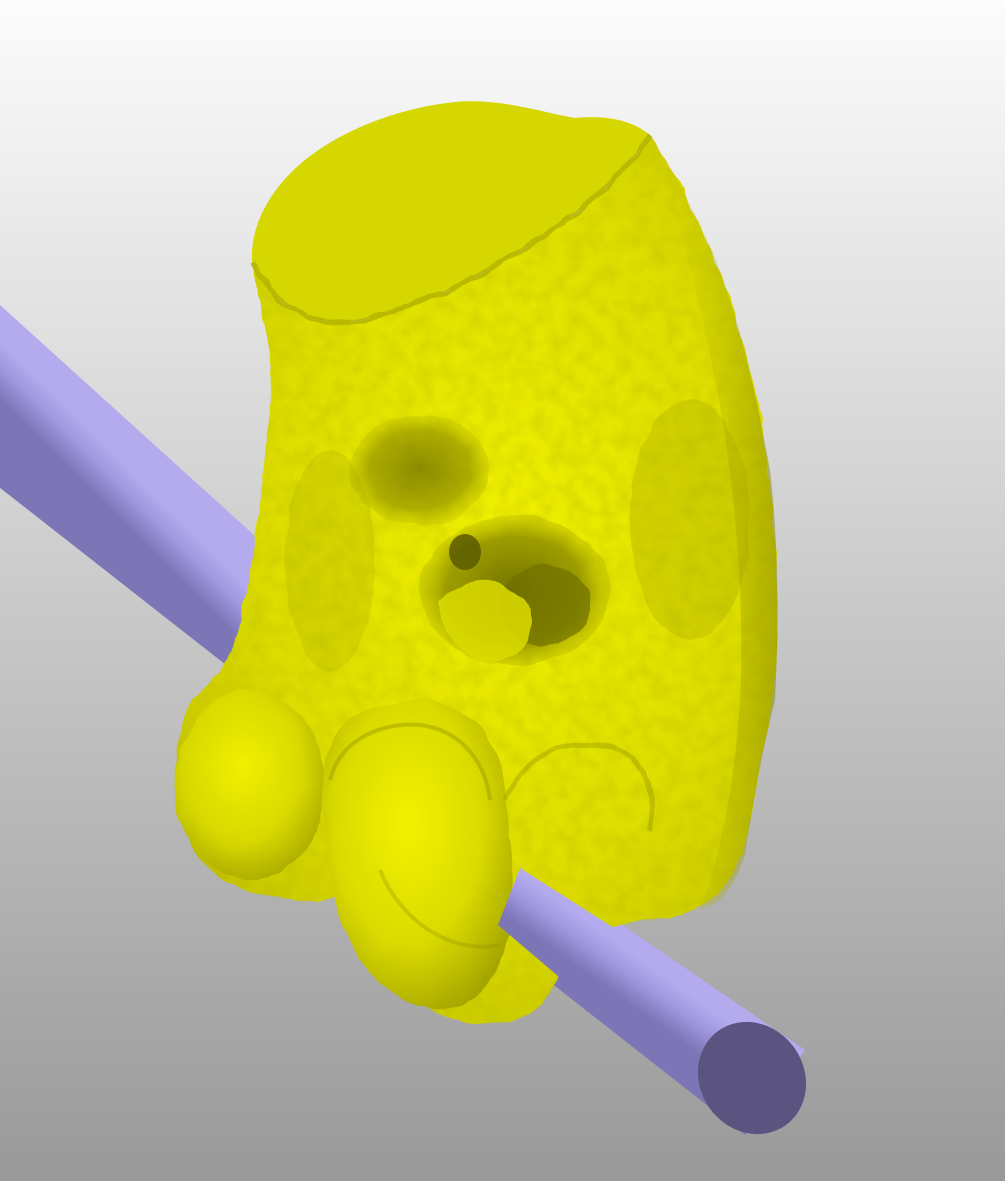 The width and height of the screenshot is (1005, 1181). I want to click on bone-cavity-hole, so click(465, 552).